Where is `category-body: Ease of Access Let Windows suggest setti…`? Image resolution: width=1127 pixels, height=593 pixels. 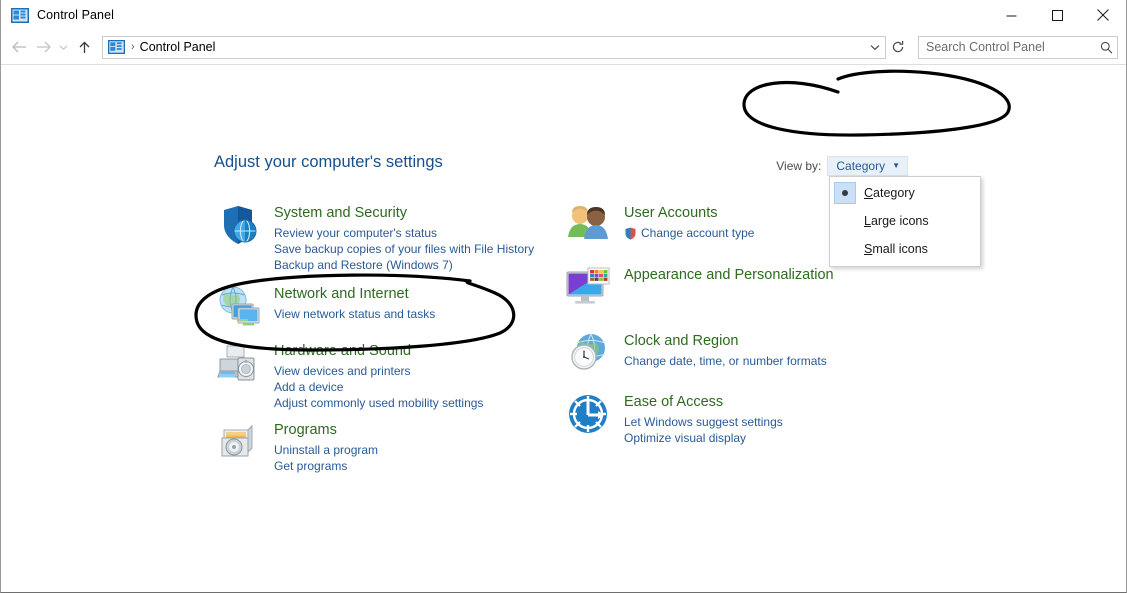
category-body: Ease of Access Let Windows suggest setti… is located at coordinates (703, 418).